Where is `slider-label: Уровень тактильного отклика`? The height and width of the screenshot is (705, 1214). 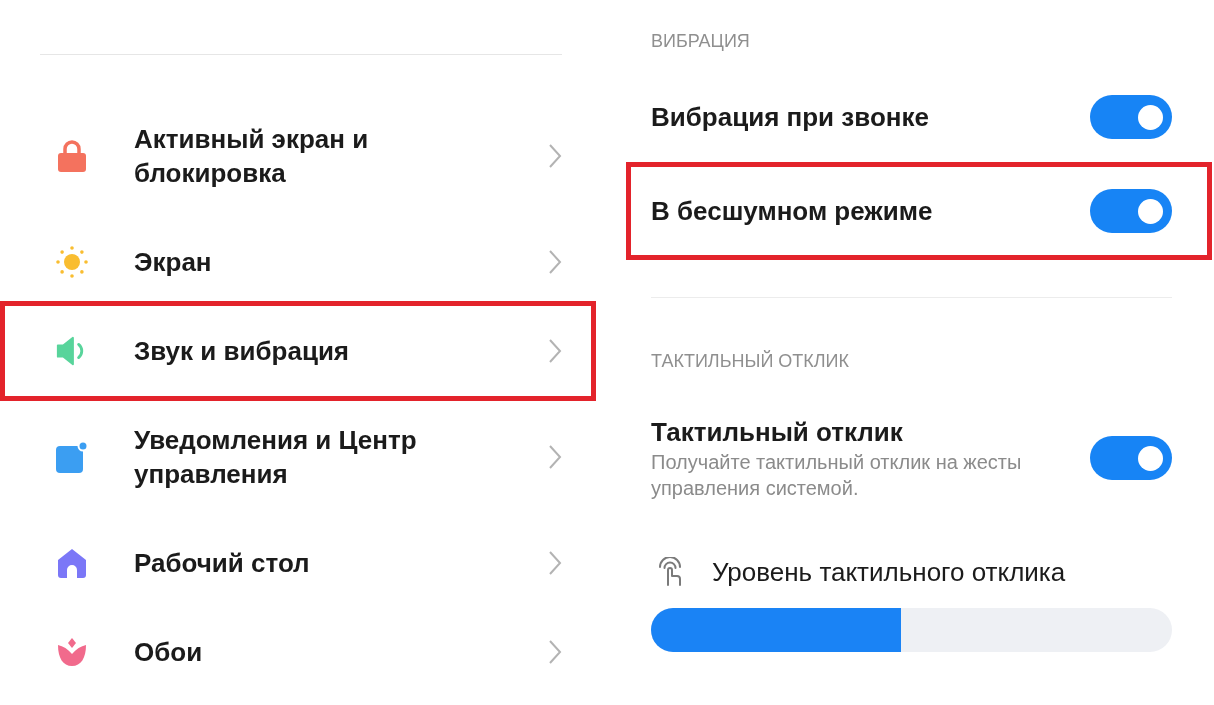 slider-label: Уровень тактильного отклика is located at coordinates (889, 572).